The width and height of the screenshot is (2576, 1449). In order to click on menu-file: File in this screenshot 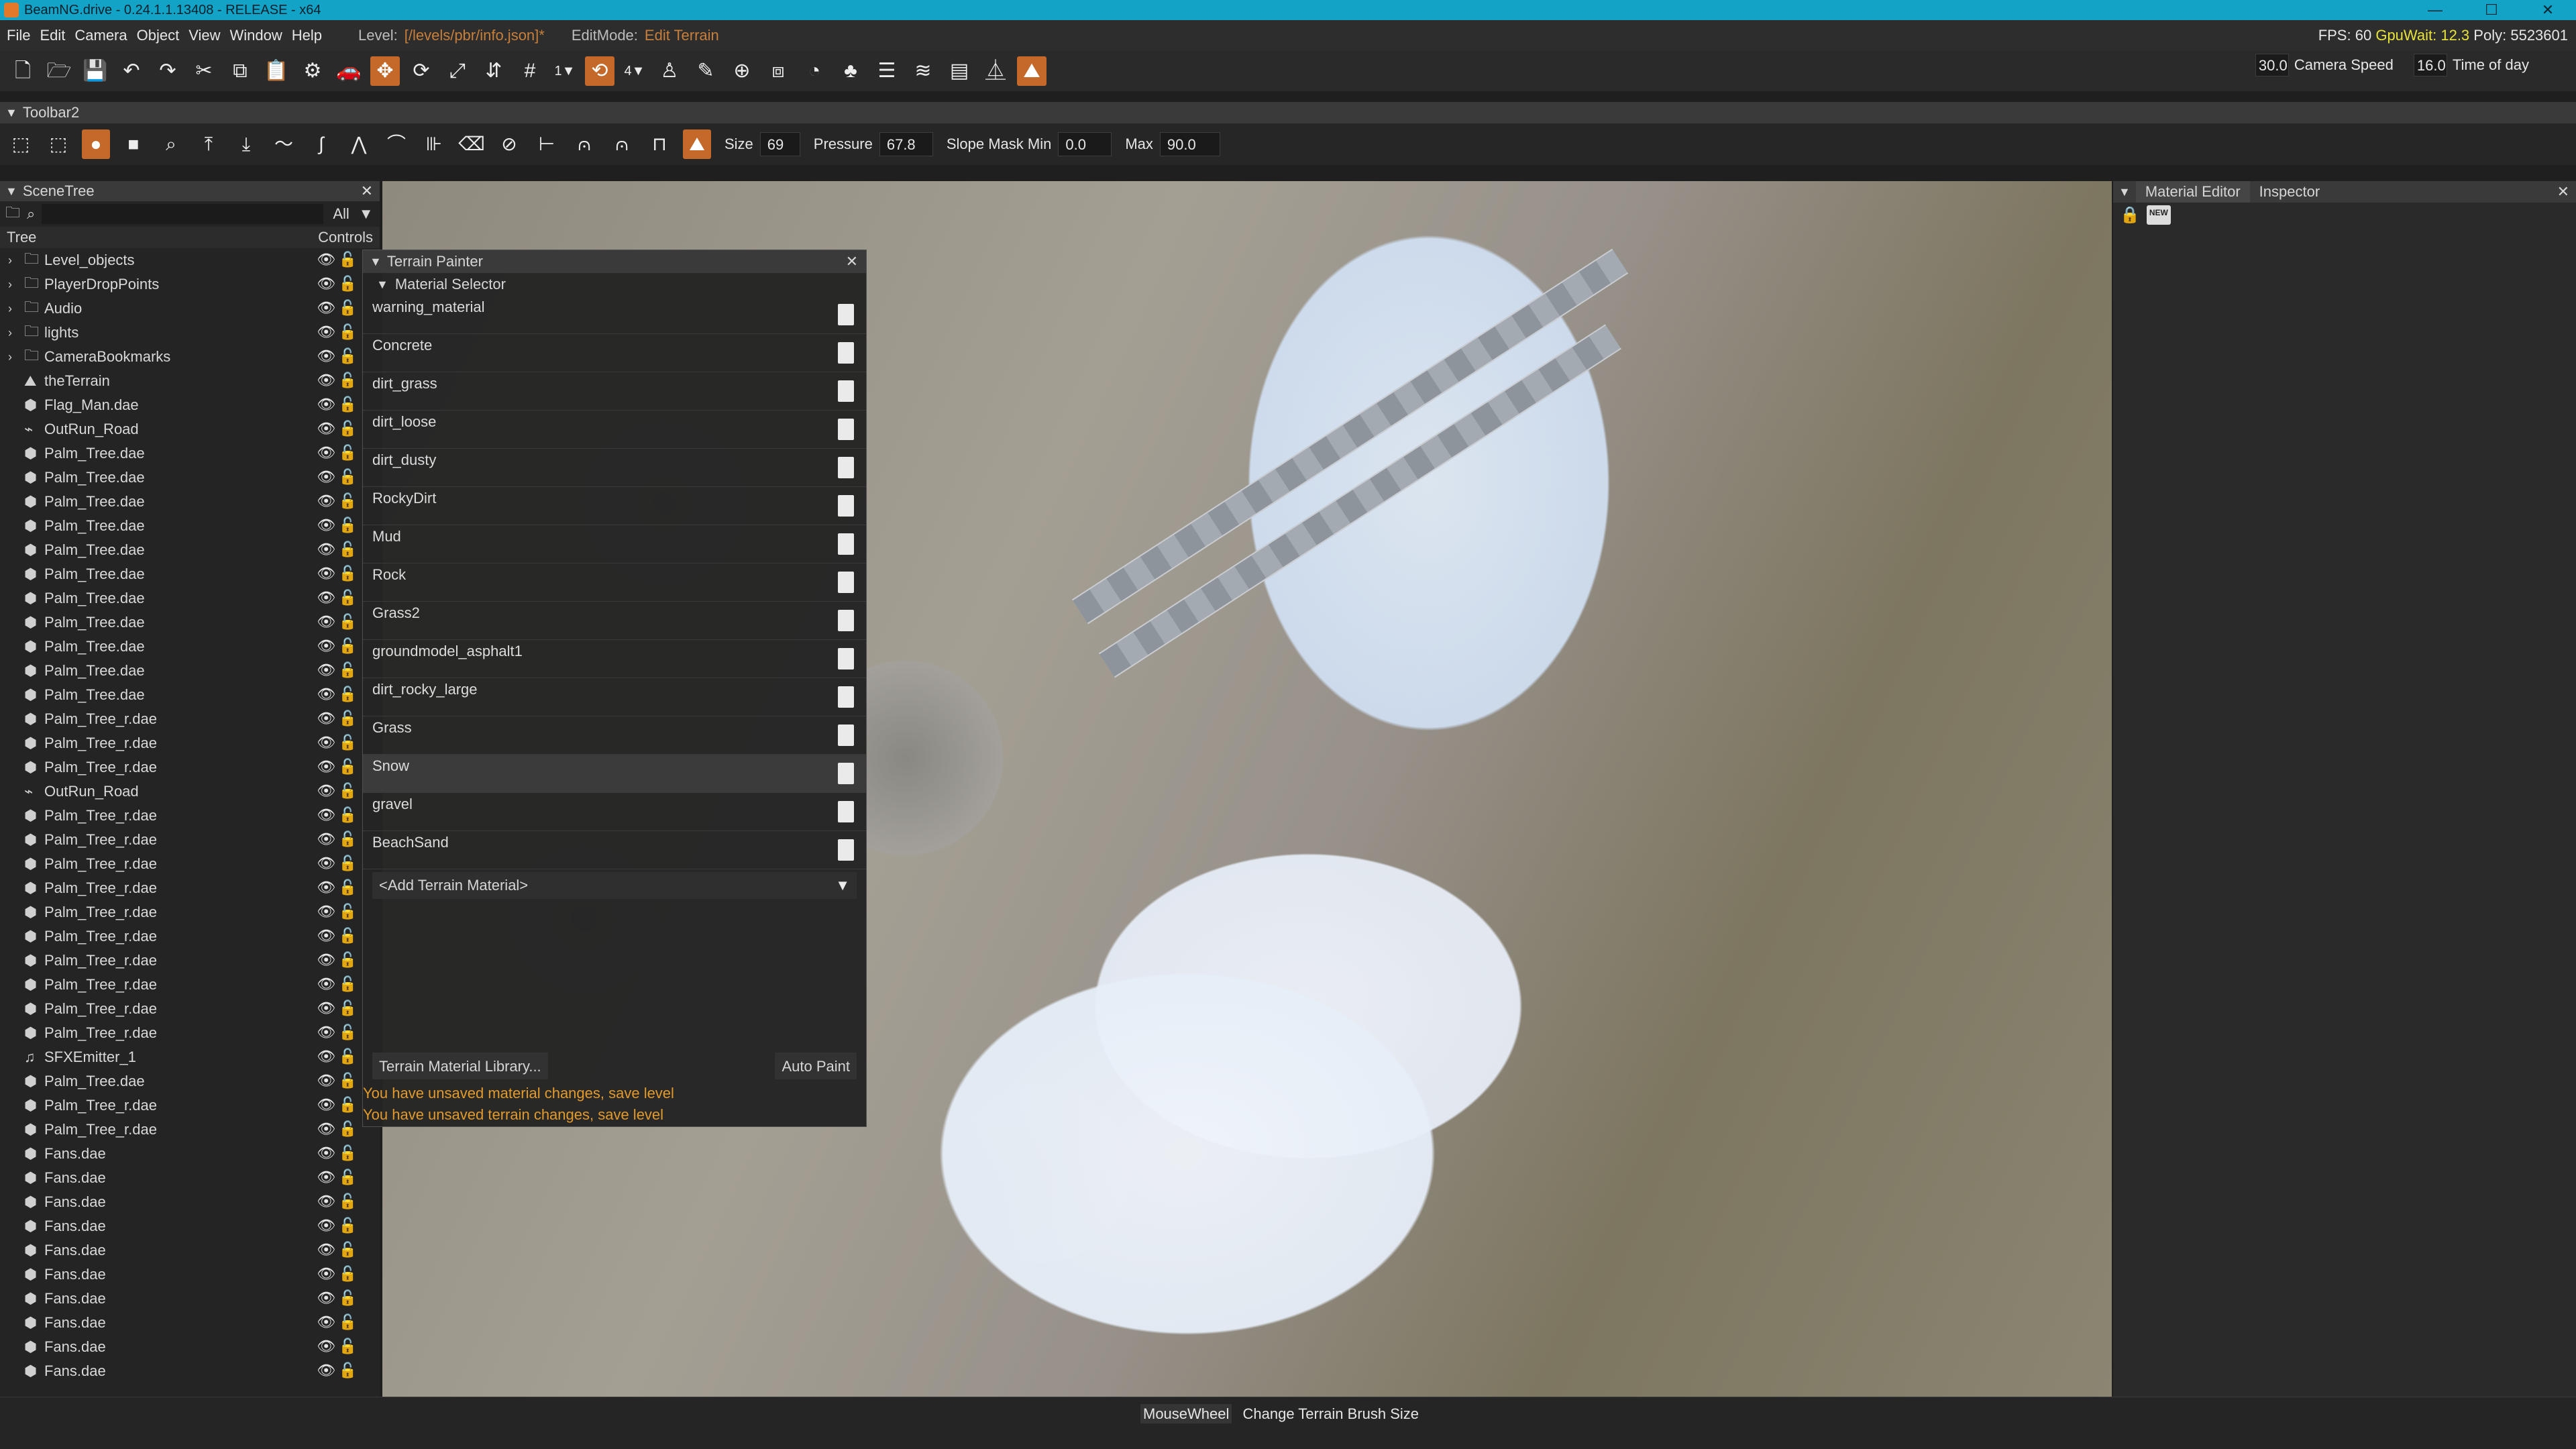, I will do `click(18, 35)`.